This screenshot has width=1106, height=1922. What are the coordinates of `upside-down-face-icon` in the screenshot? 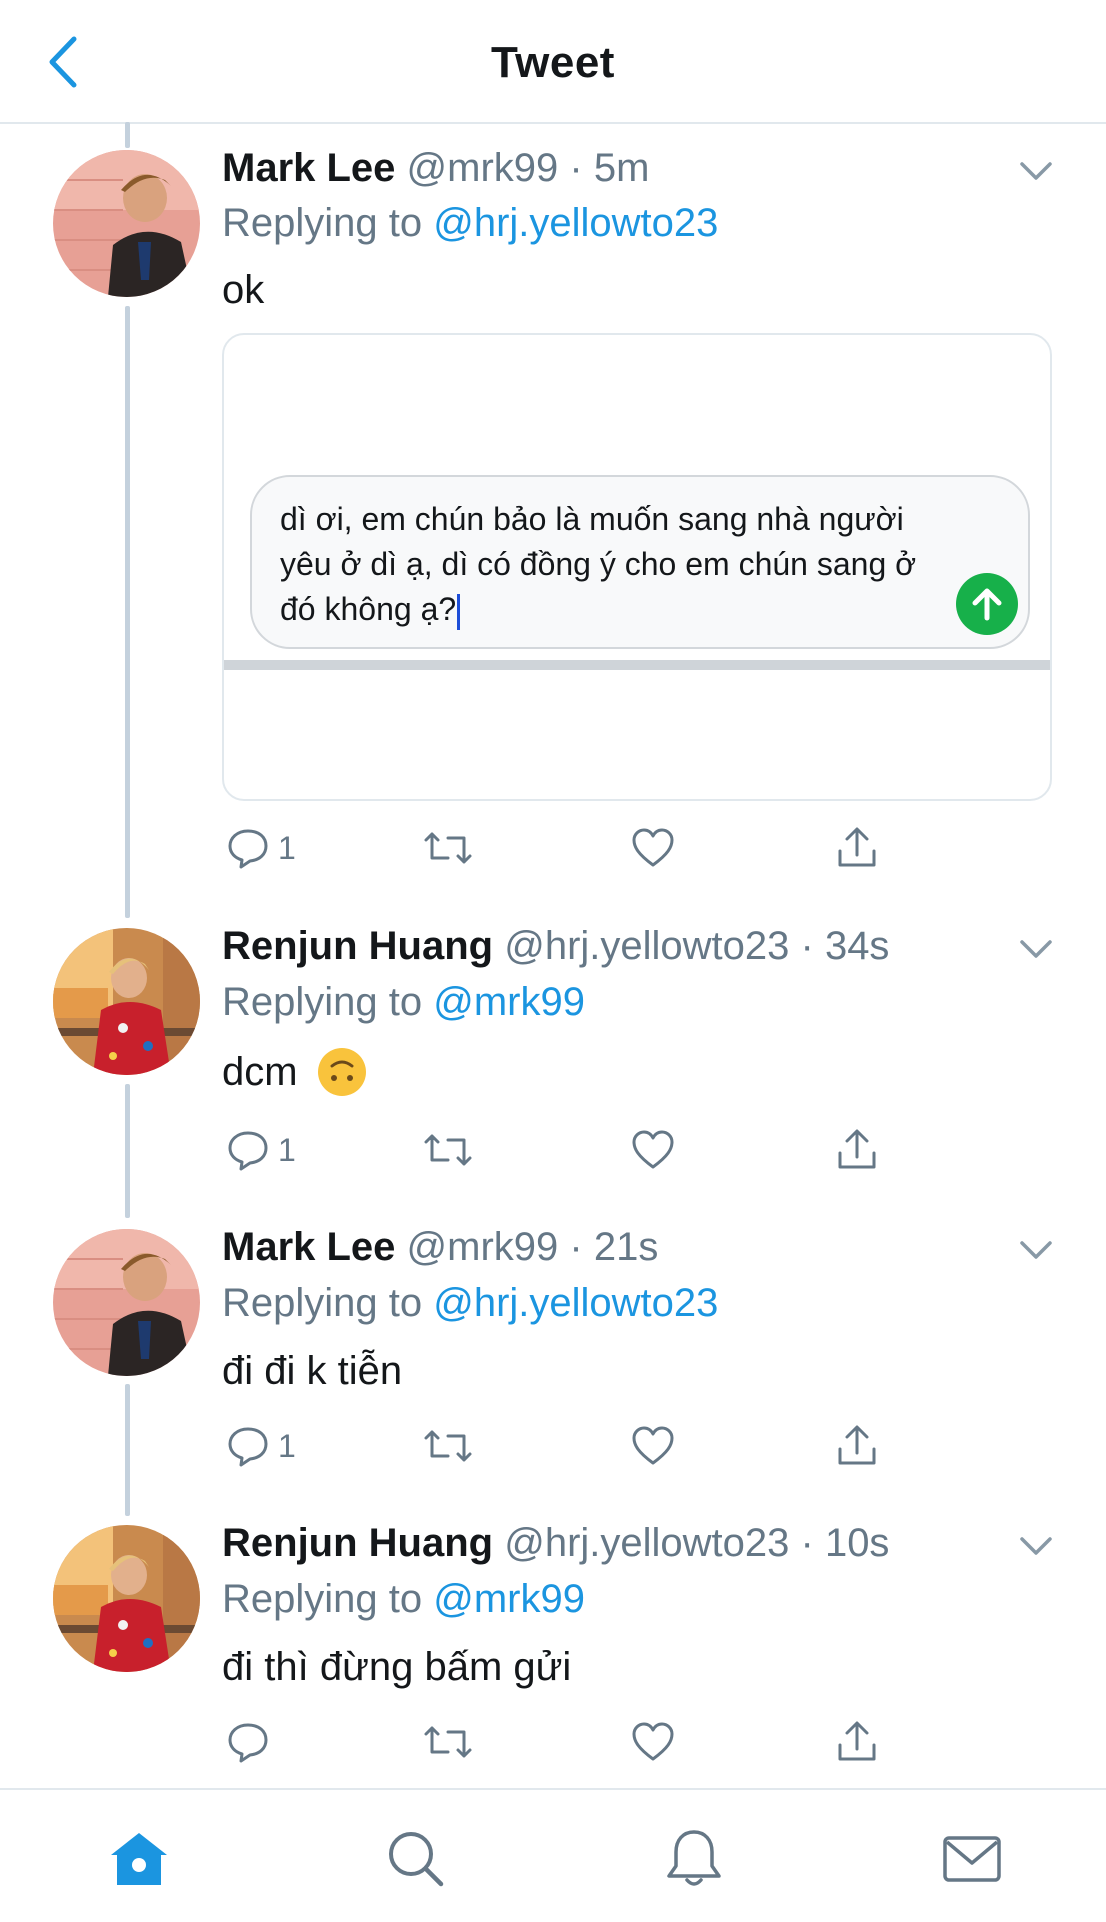 It's located at (341, 1072).